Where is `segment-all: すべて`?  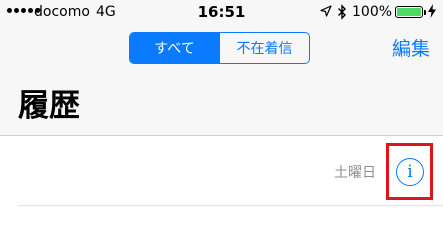
segment-all: すべて is located at coordinates (174, 48).